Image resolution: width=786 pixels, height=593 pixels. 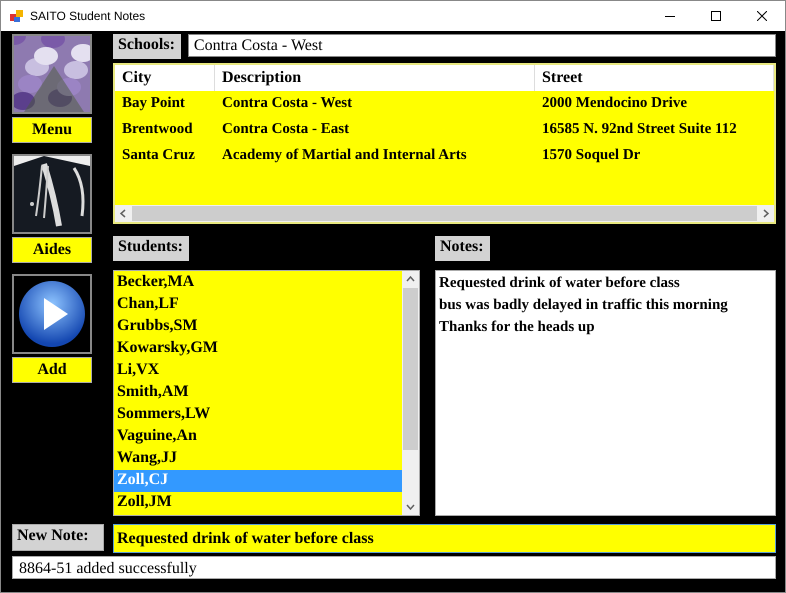 I want to click on app-icon, so click(x=17, y=16).